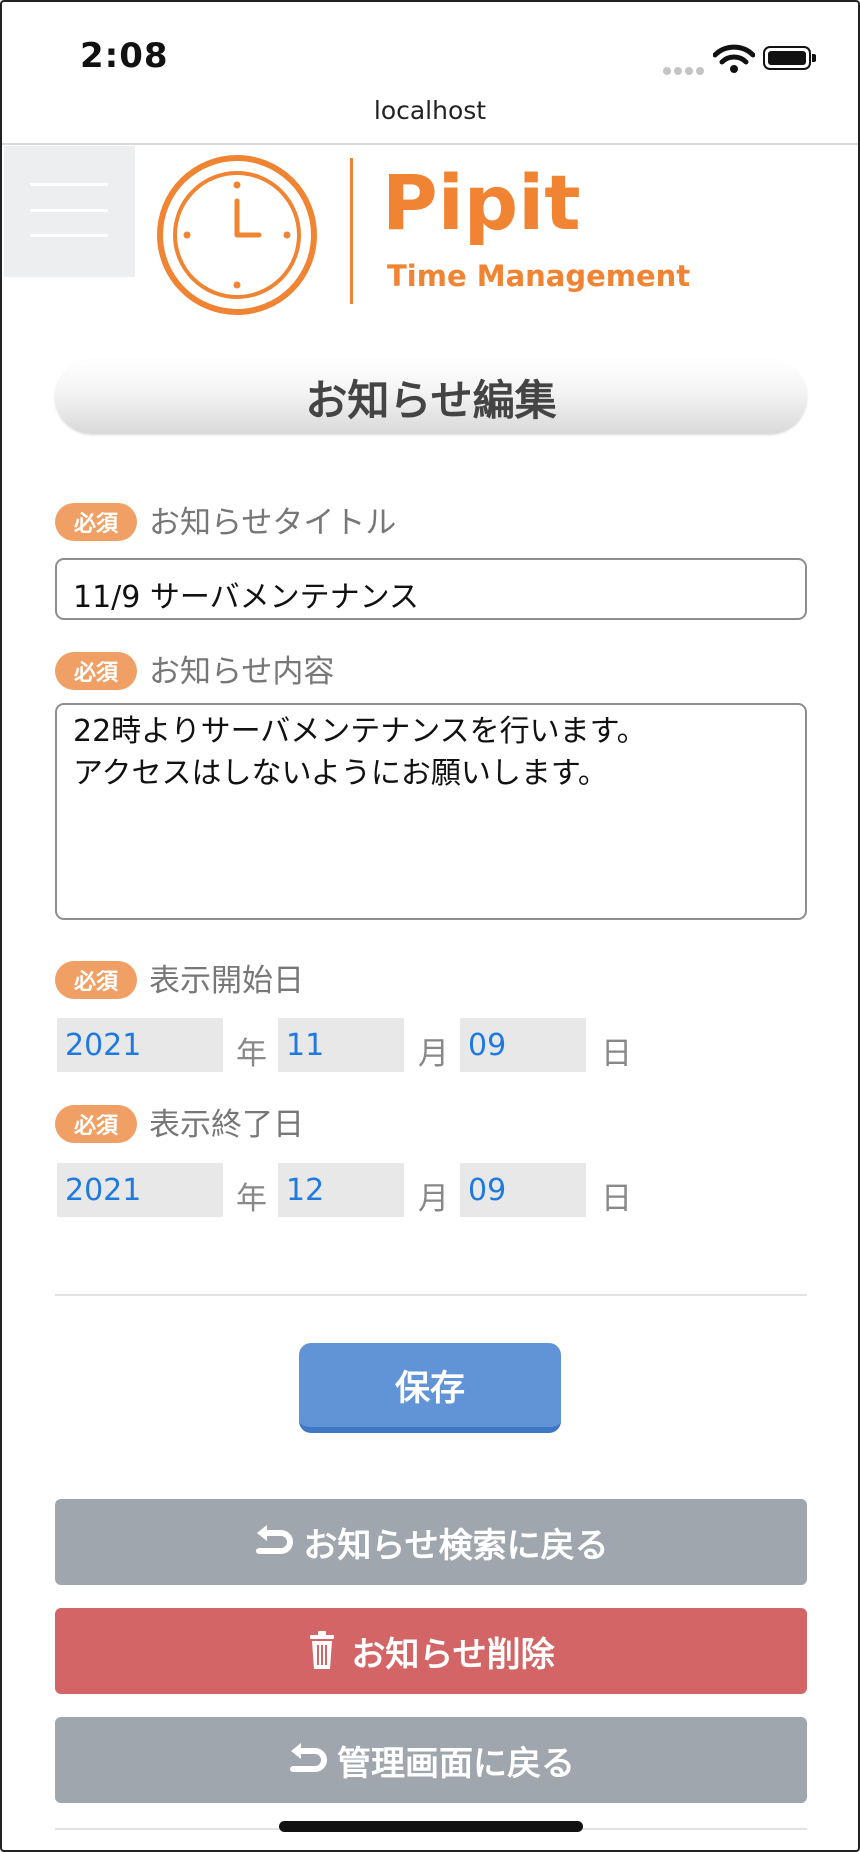 Image resolution: width=860 pixels, height=1852 pixels. I want to click on hamburger-menu-button, so click(69, 211).